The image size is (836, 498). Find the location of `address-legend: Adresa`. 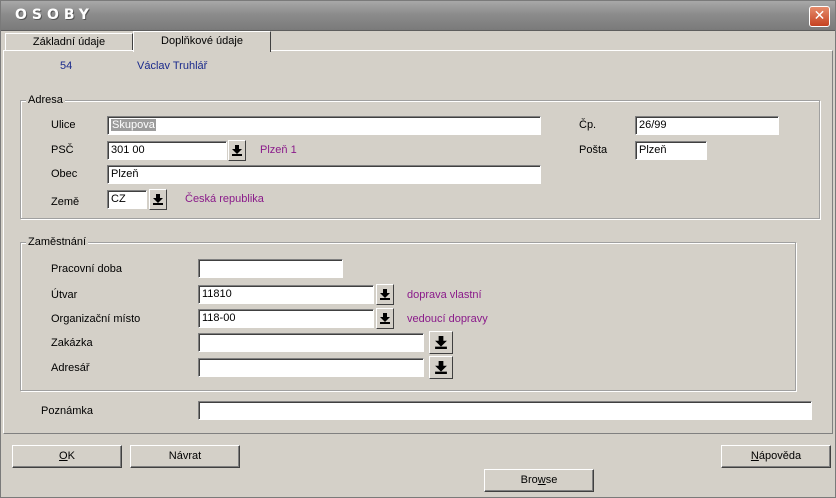

address-legend: Adresa is located at coordinates (45, 100).